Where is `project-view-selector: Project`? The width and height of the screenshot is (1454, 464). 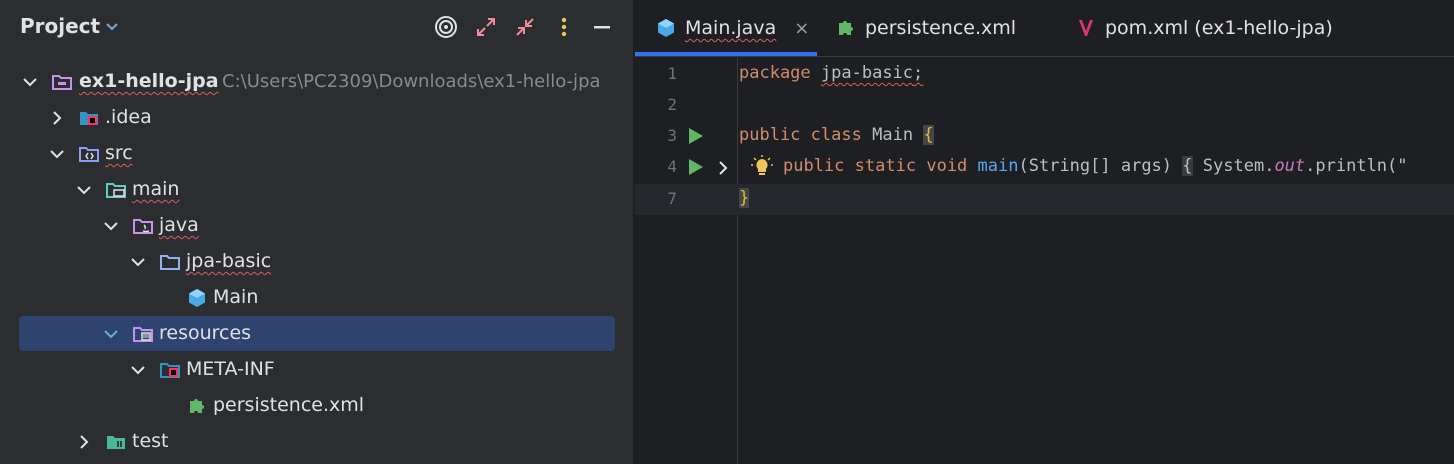
project-view-selector: Project is located at coordinates (69, 26).